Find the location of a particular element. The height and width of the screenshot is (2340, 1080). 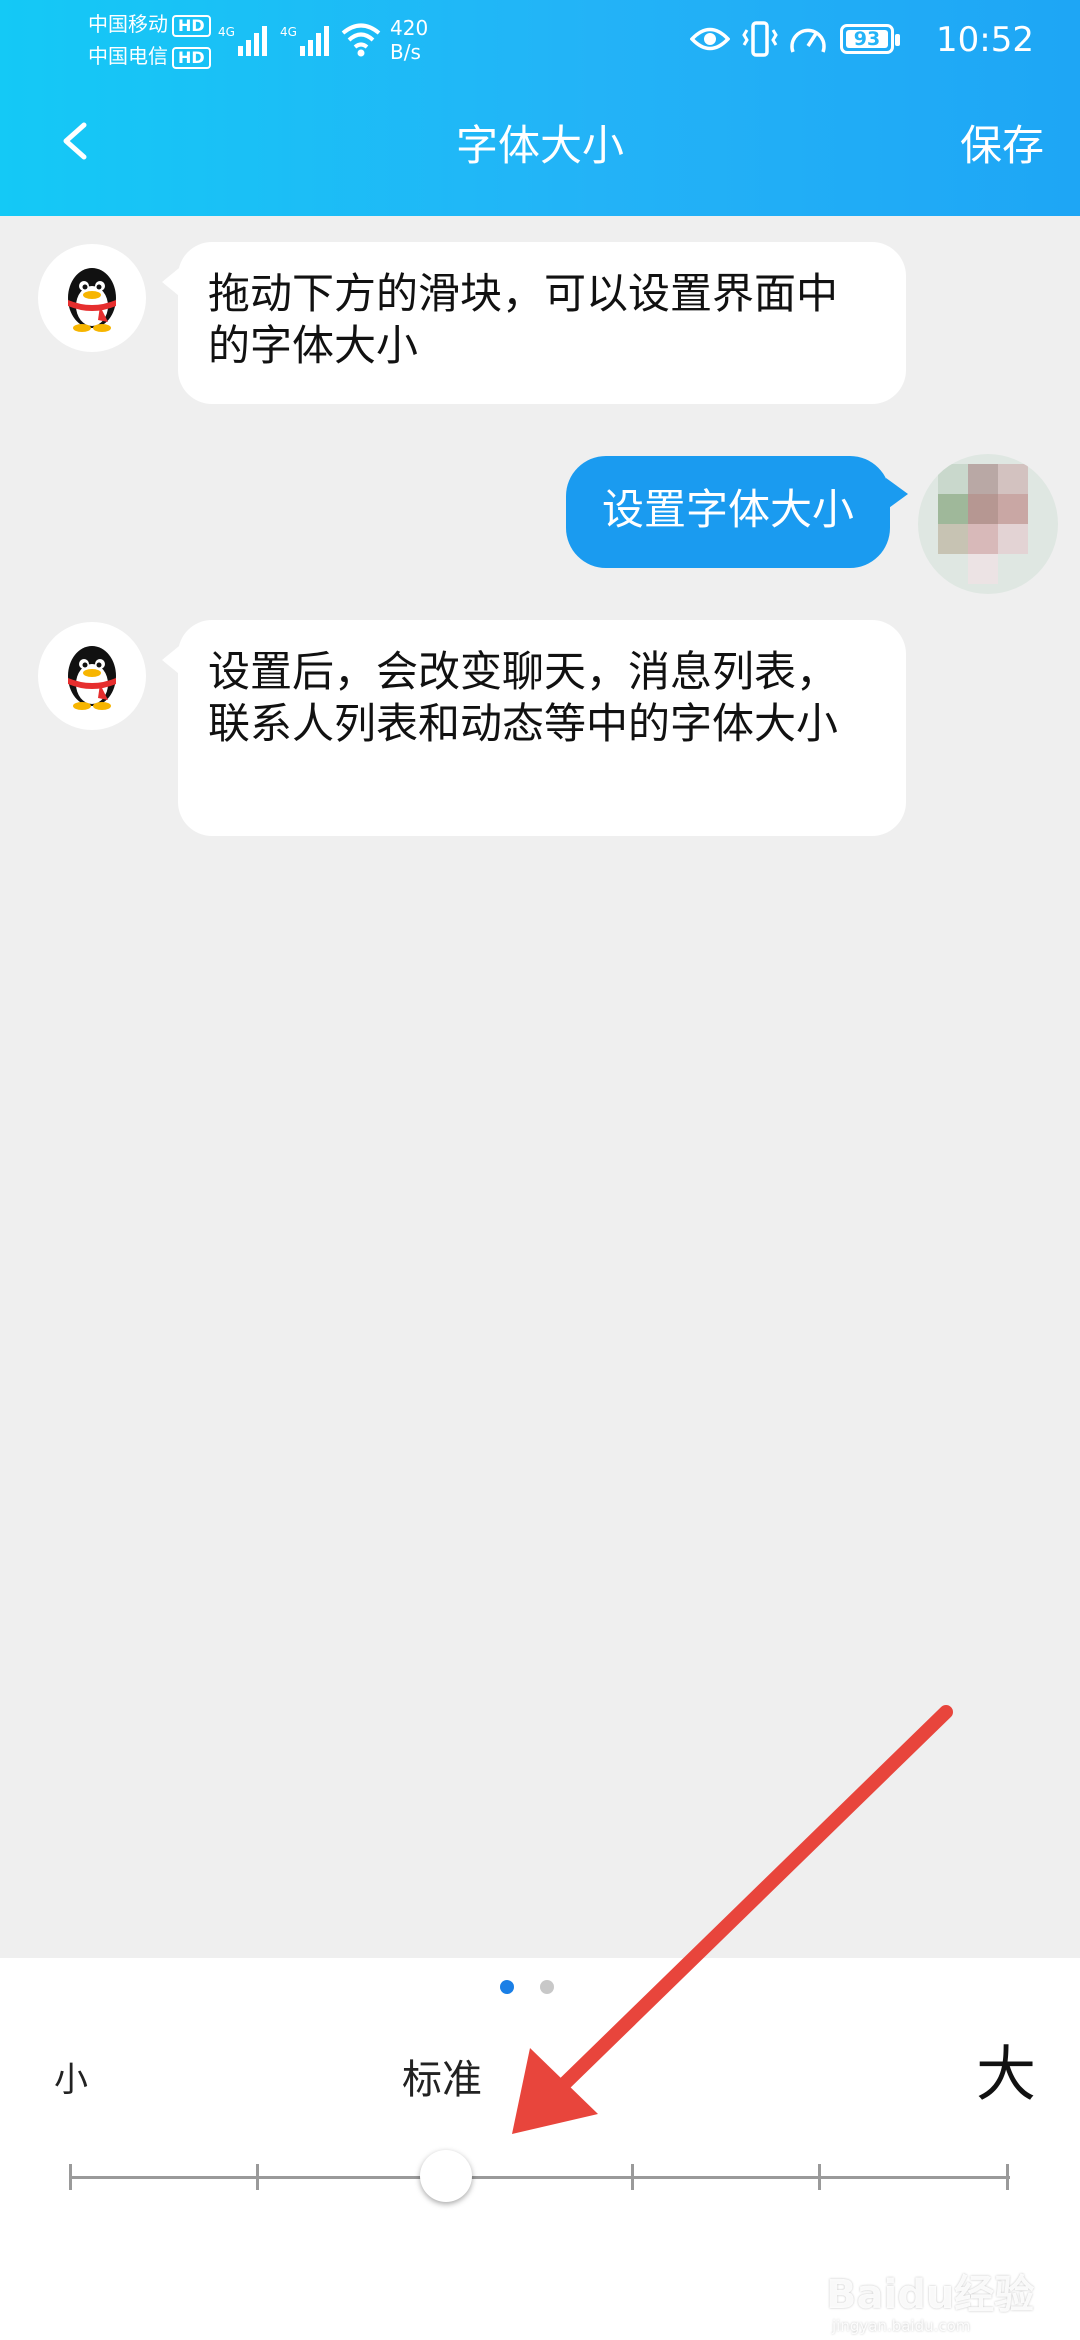

chat-message: 设置后，会改变聊天，消息列表，联系人列表和动态等中的字体大小 is located at coordinates (534, 728).